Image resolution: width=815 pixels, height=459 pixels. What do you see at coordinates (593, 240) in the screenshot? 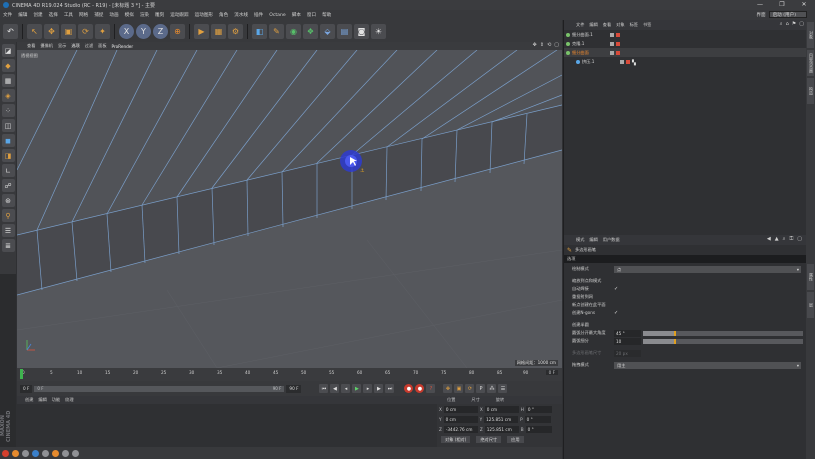
I see `attr-menu-edit: 编辑` at bounding box center [593, 240].